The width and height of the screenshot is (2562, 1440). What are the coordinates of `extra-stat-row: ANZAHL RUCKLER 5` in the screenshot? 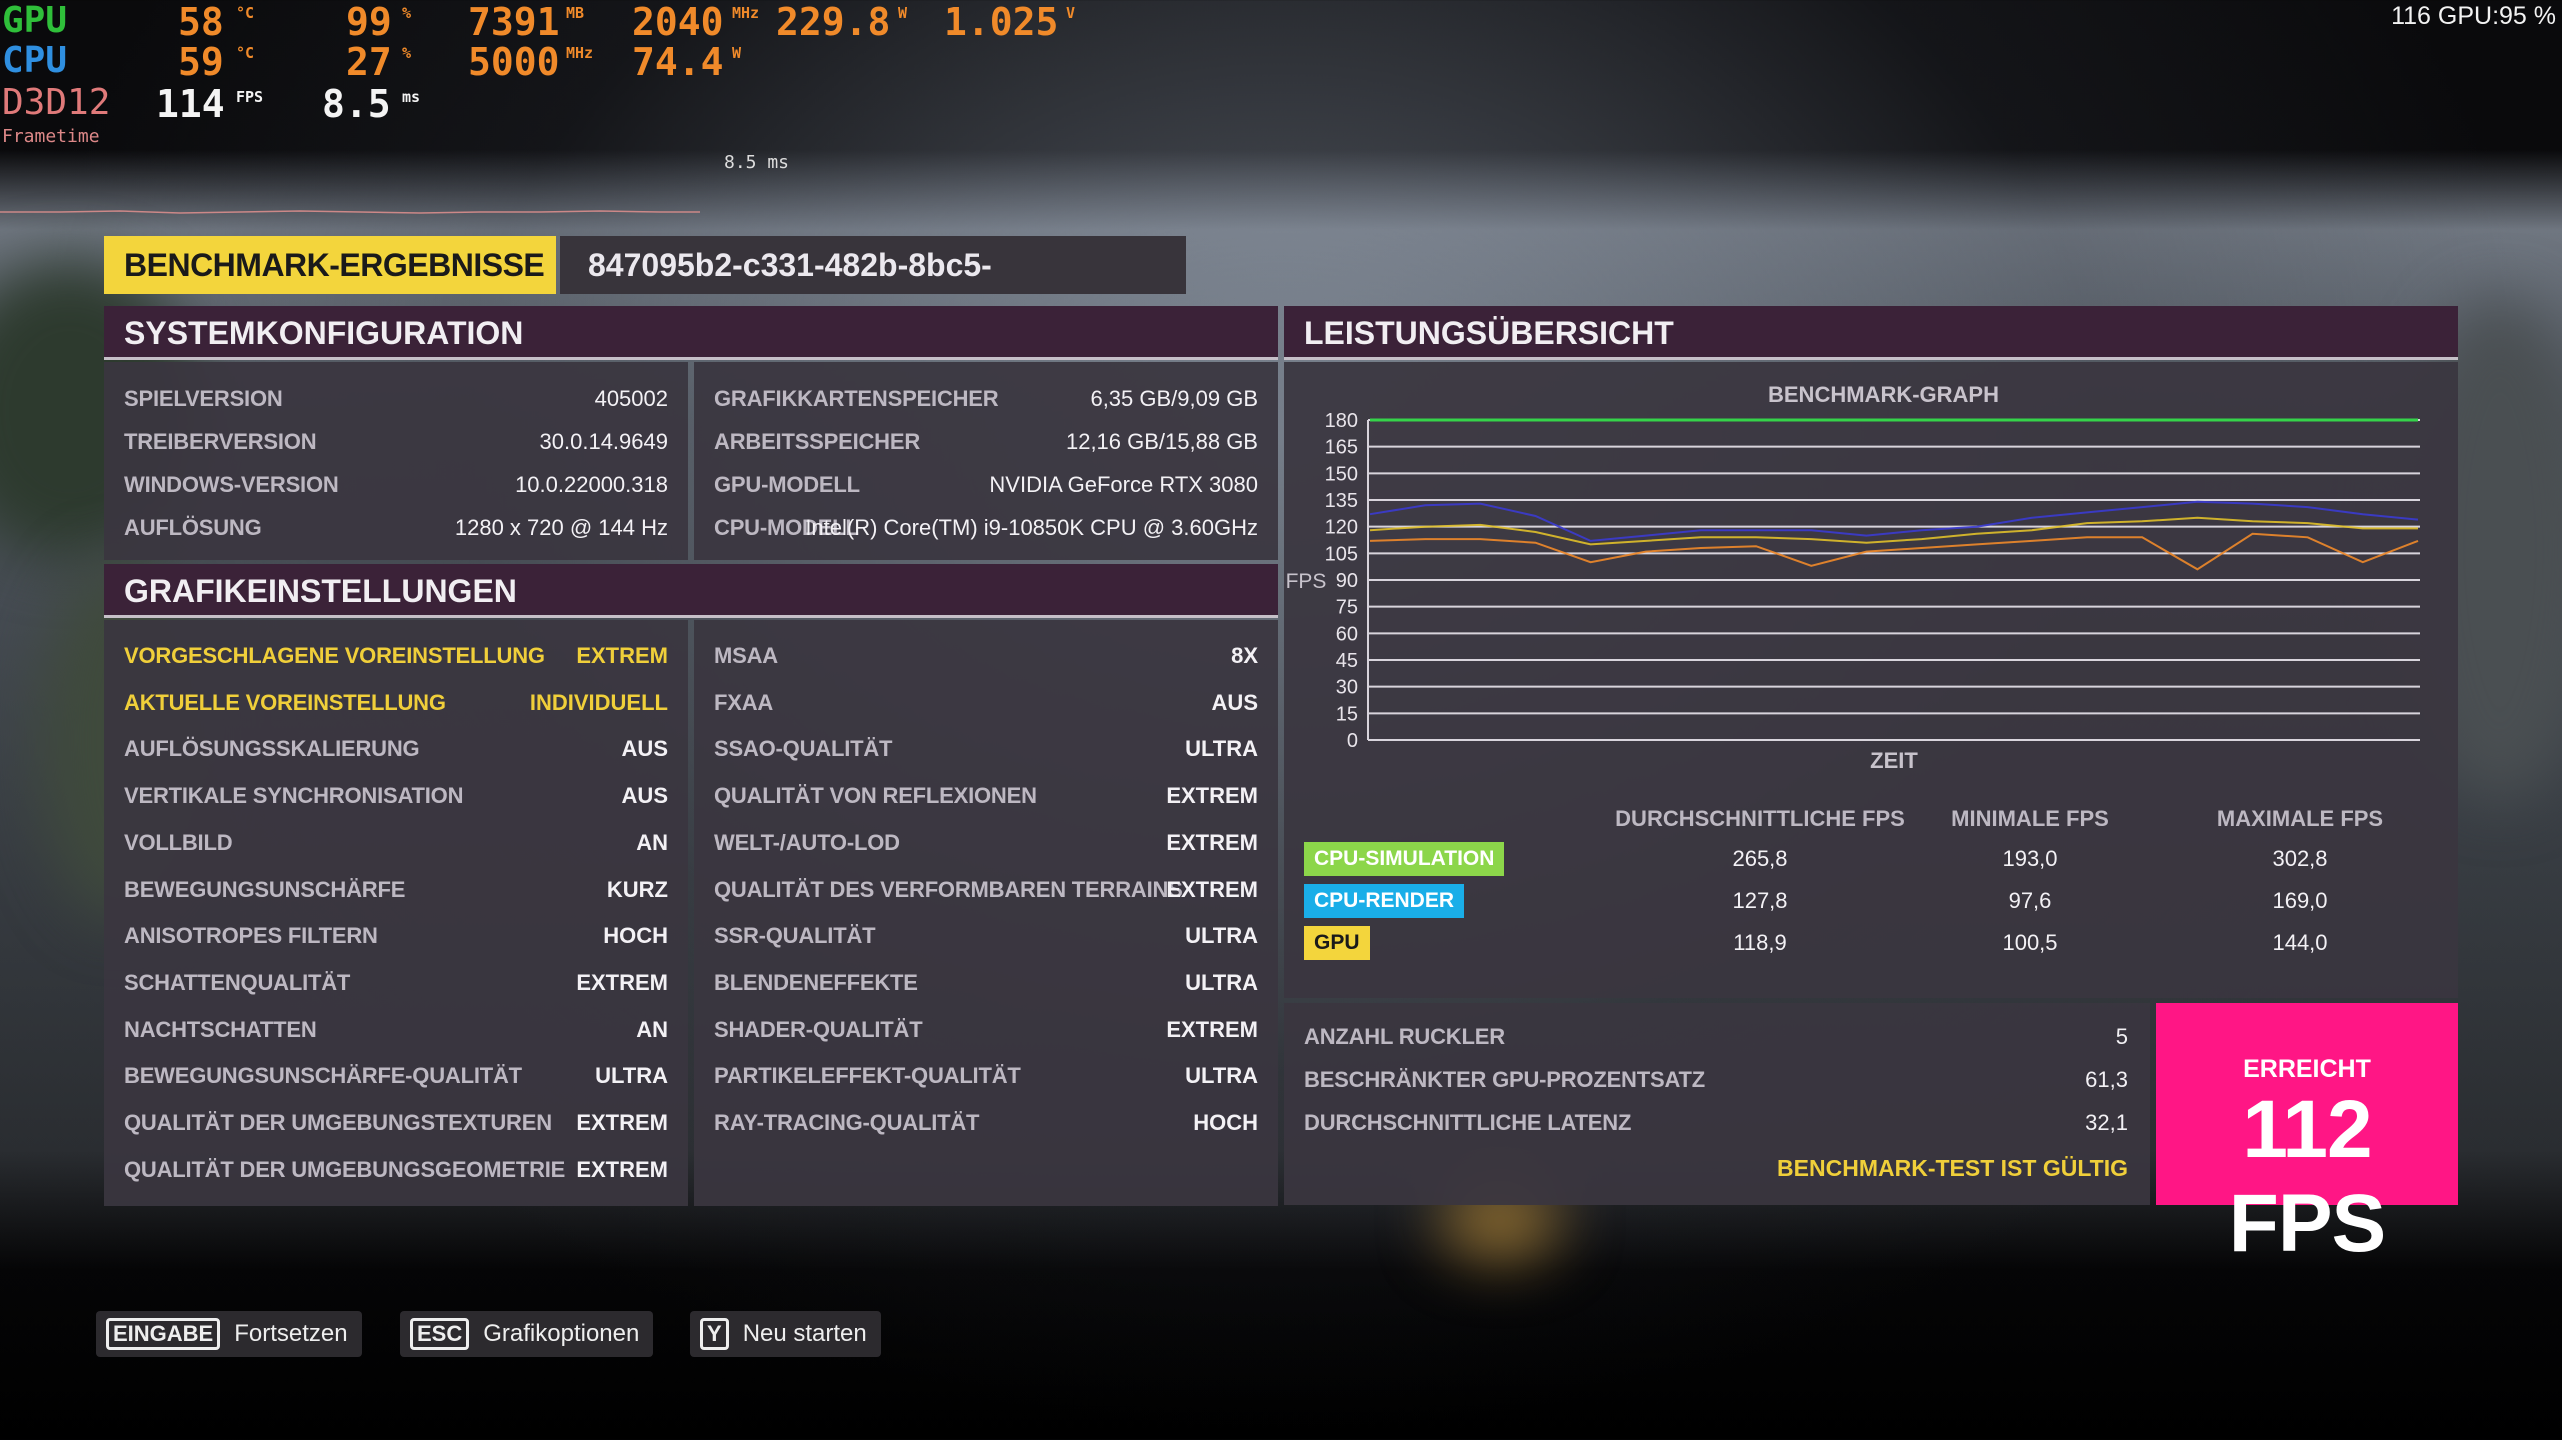 It's located at (1716, 1044).